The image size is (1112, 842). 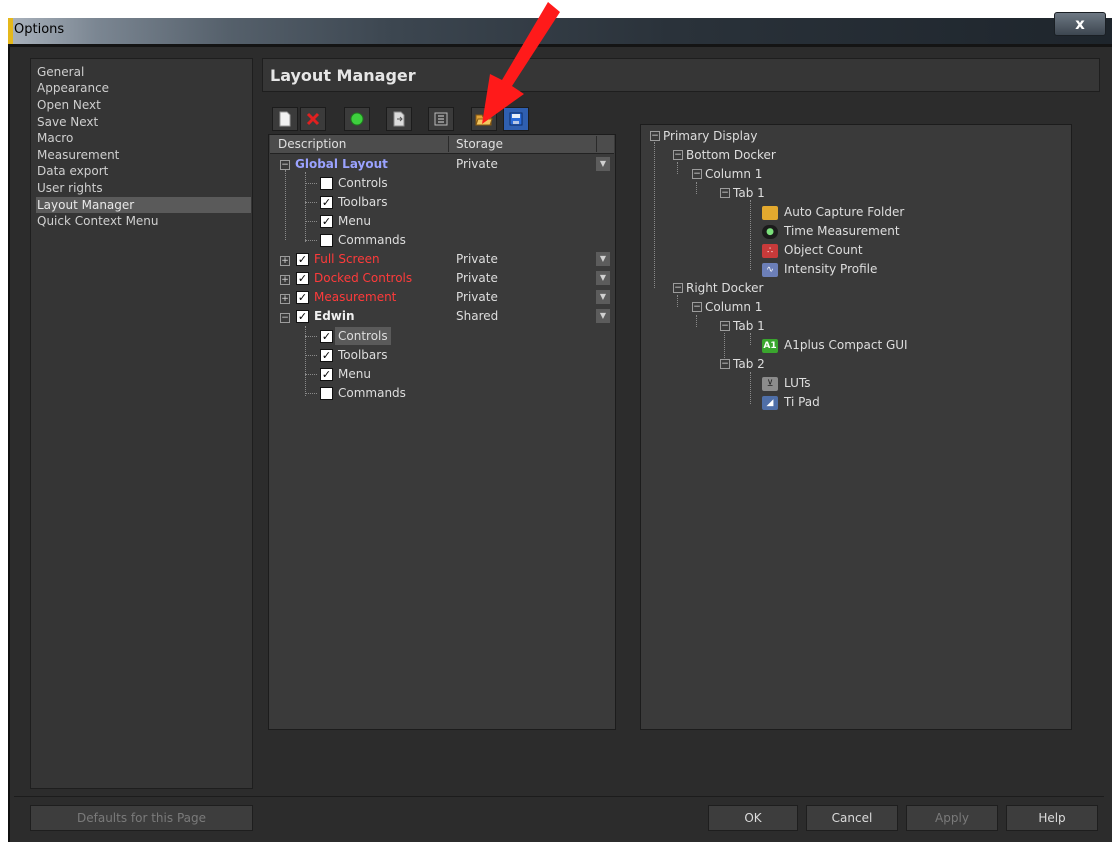 I want to click on nav-item-open-next: Open Next, so click(x=143, y=105).